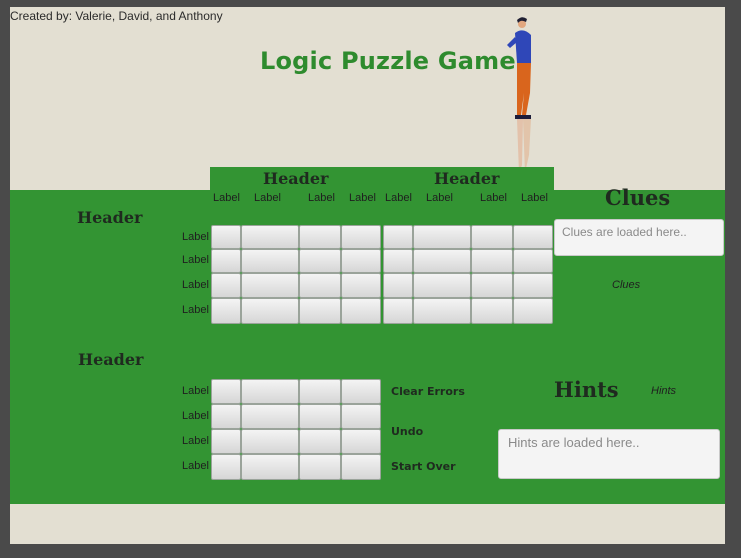 The width and height of the screenshot is (741, 558). I want to click on page-title: Logic Puzzle Game, so click(388, 61).